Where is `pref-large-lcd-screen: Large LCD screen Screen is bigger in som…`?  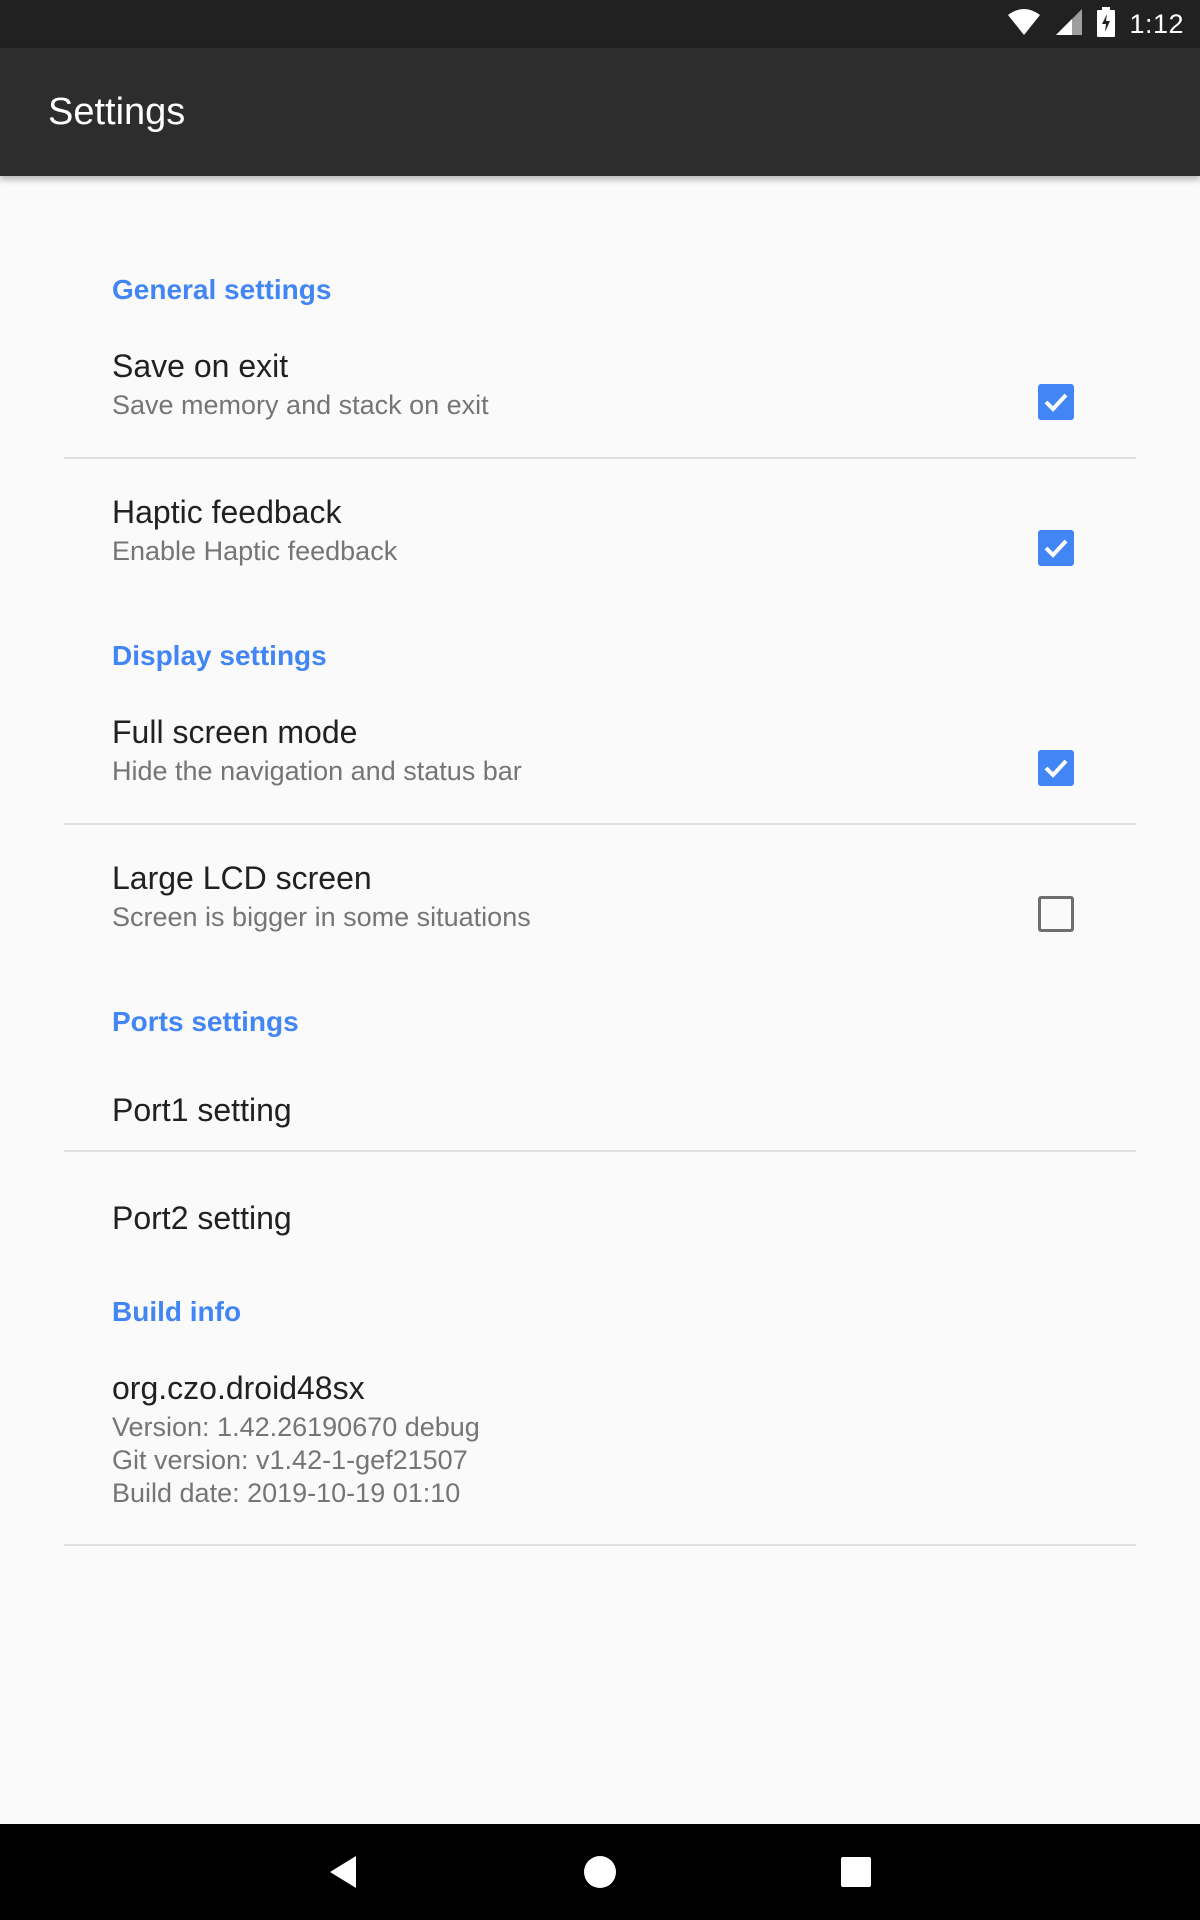
pref-large-lcd-screen: Large LCD screen Screen is bigger in som… is located at coordinates (600, 912).